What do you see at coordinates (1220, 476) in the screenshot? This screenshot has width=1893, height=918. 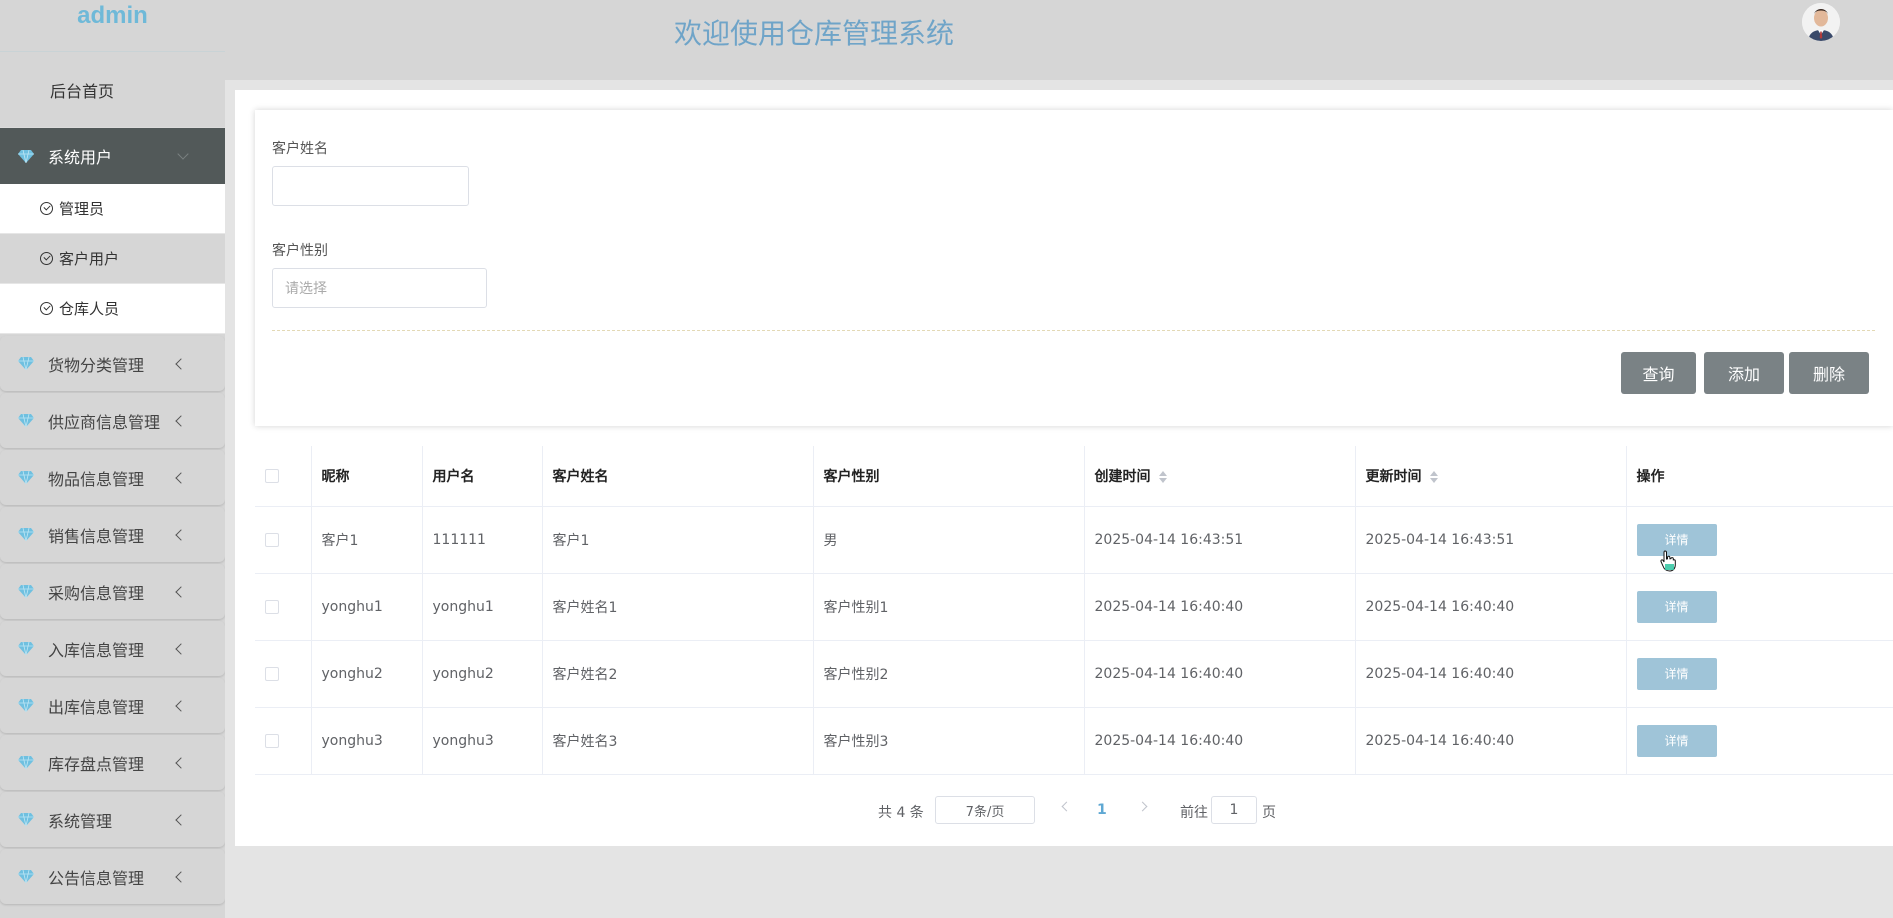 I see `column-header-created: 创建时间` at bounding box center [1220, 476].